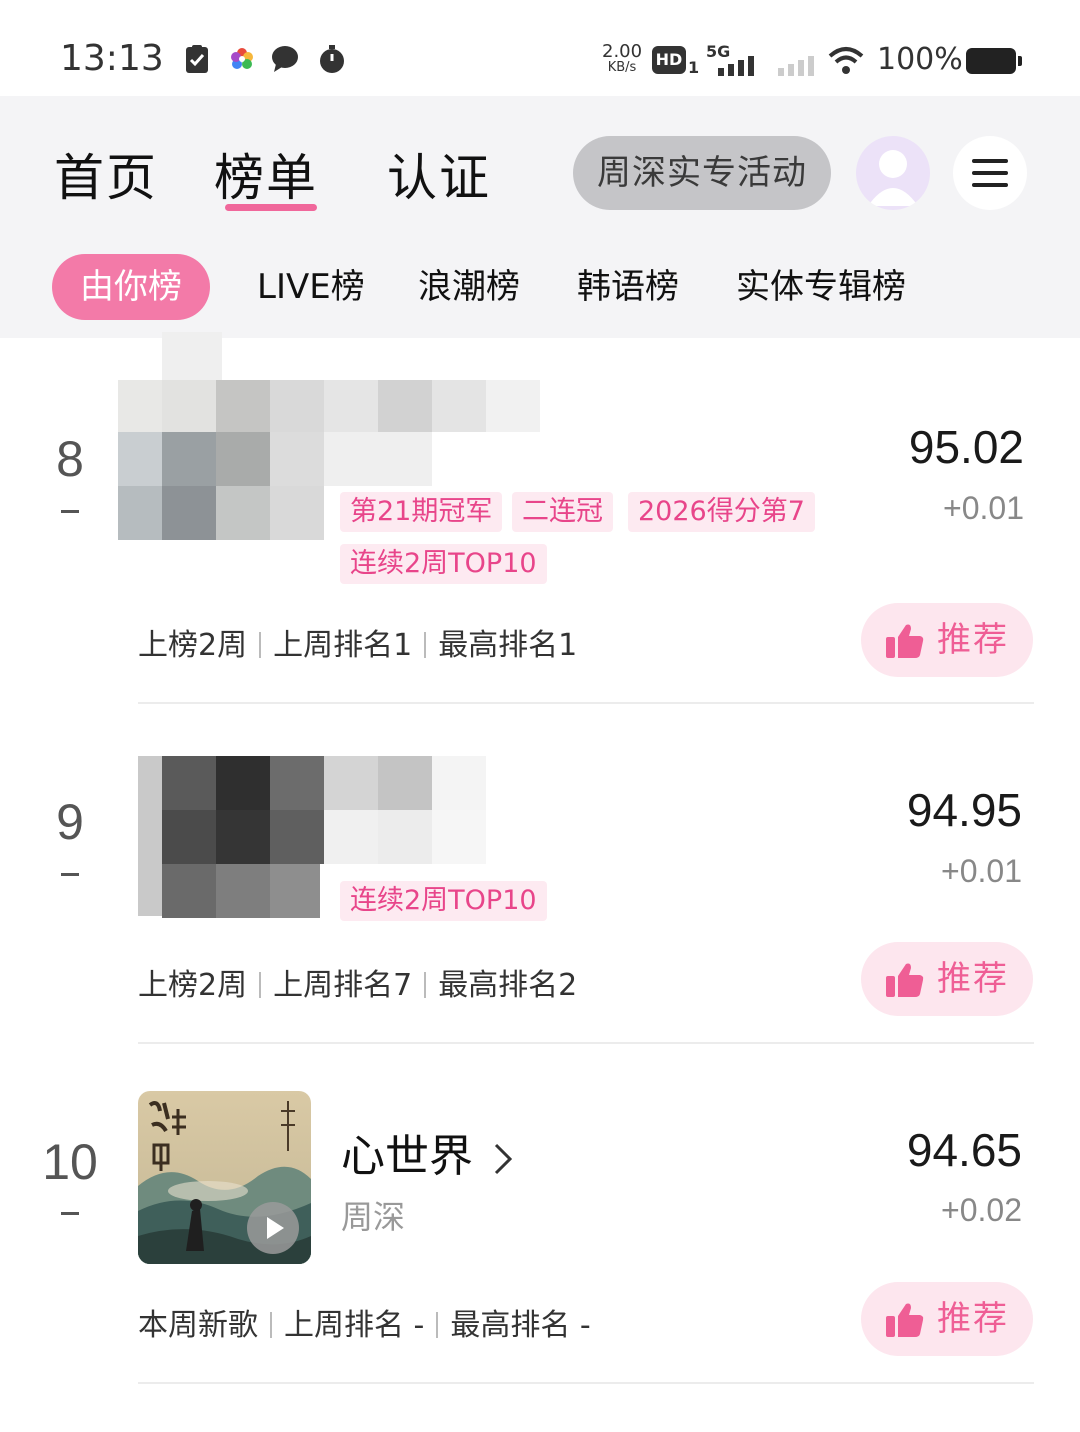 This screenshot has width=1080, height=1432. What do you see at coordinates (311, 287) in the screenshot?
I see `chip-live-chart: LIVE榜` at bounding box center [311, 287].